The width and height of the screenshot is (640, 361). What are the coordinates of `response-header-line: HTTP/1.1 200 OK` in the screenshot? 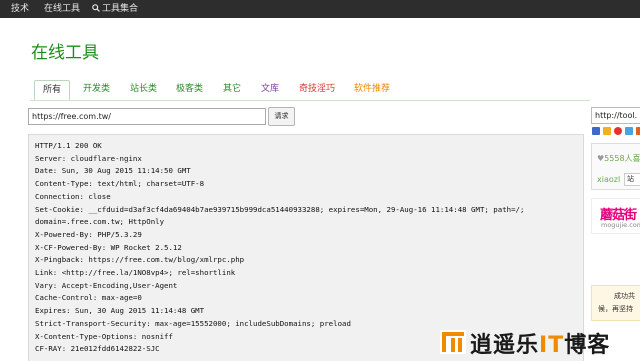 It's located at (68, 145).